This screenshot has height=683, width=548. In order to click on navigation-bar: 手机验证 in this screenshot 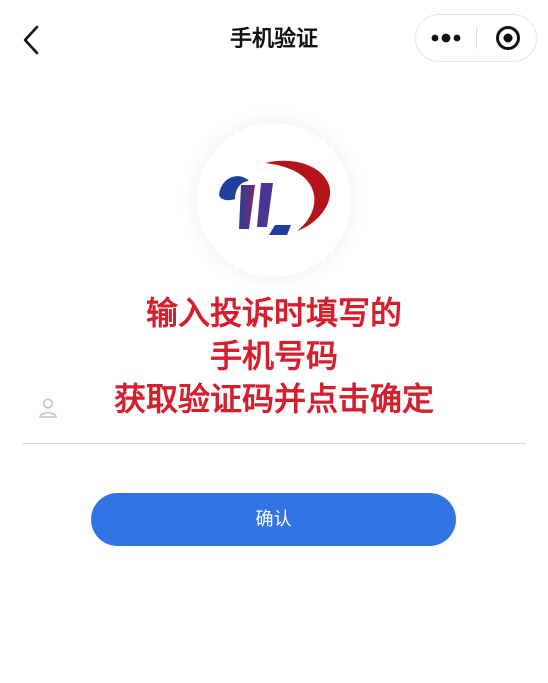, I will do `click(274, 40)`.